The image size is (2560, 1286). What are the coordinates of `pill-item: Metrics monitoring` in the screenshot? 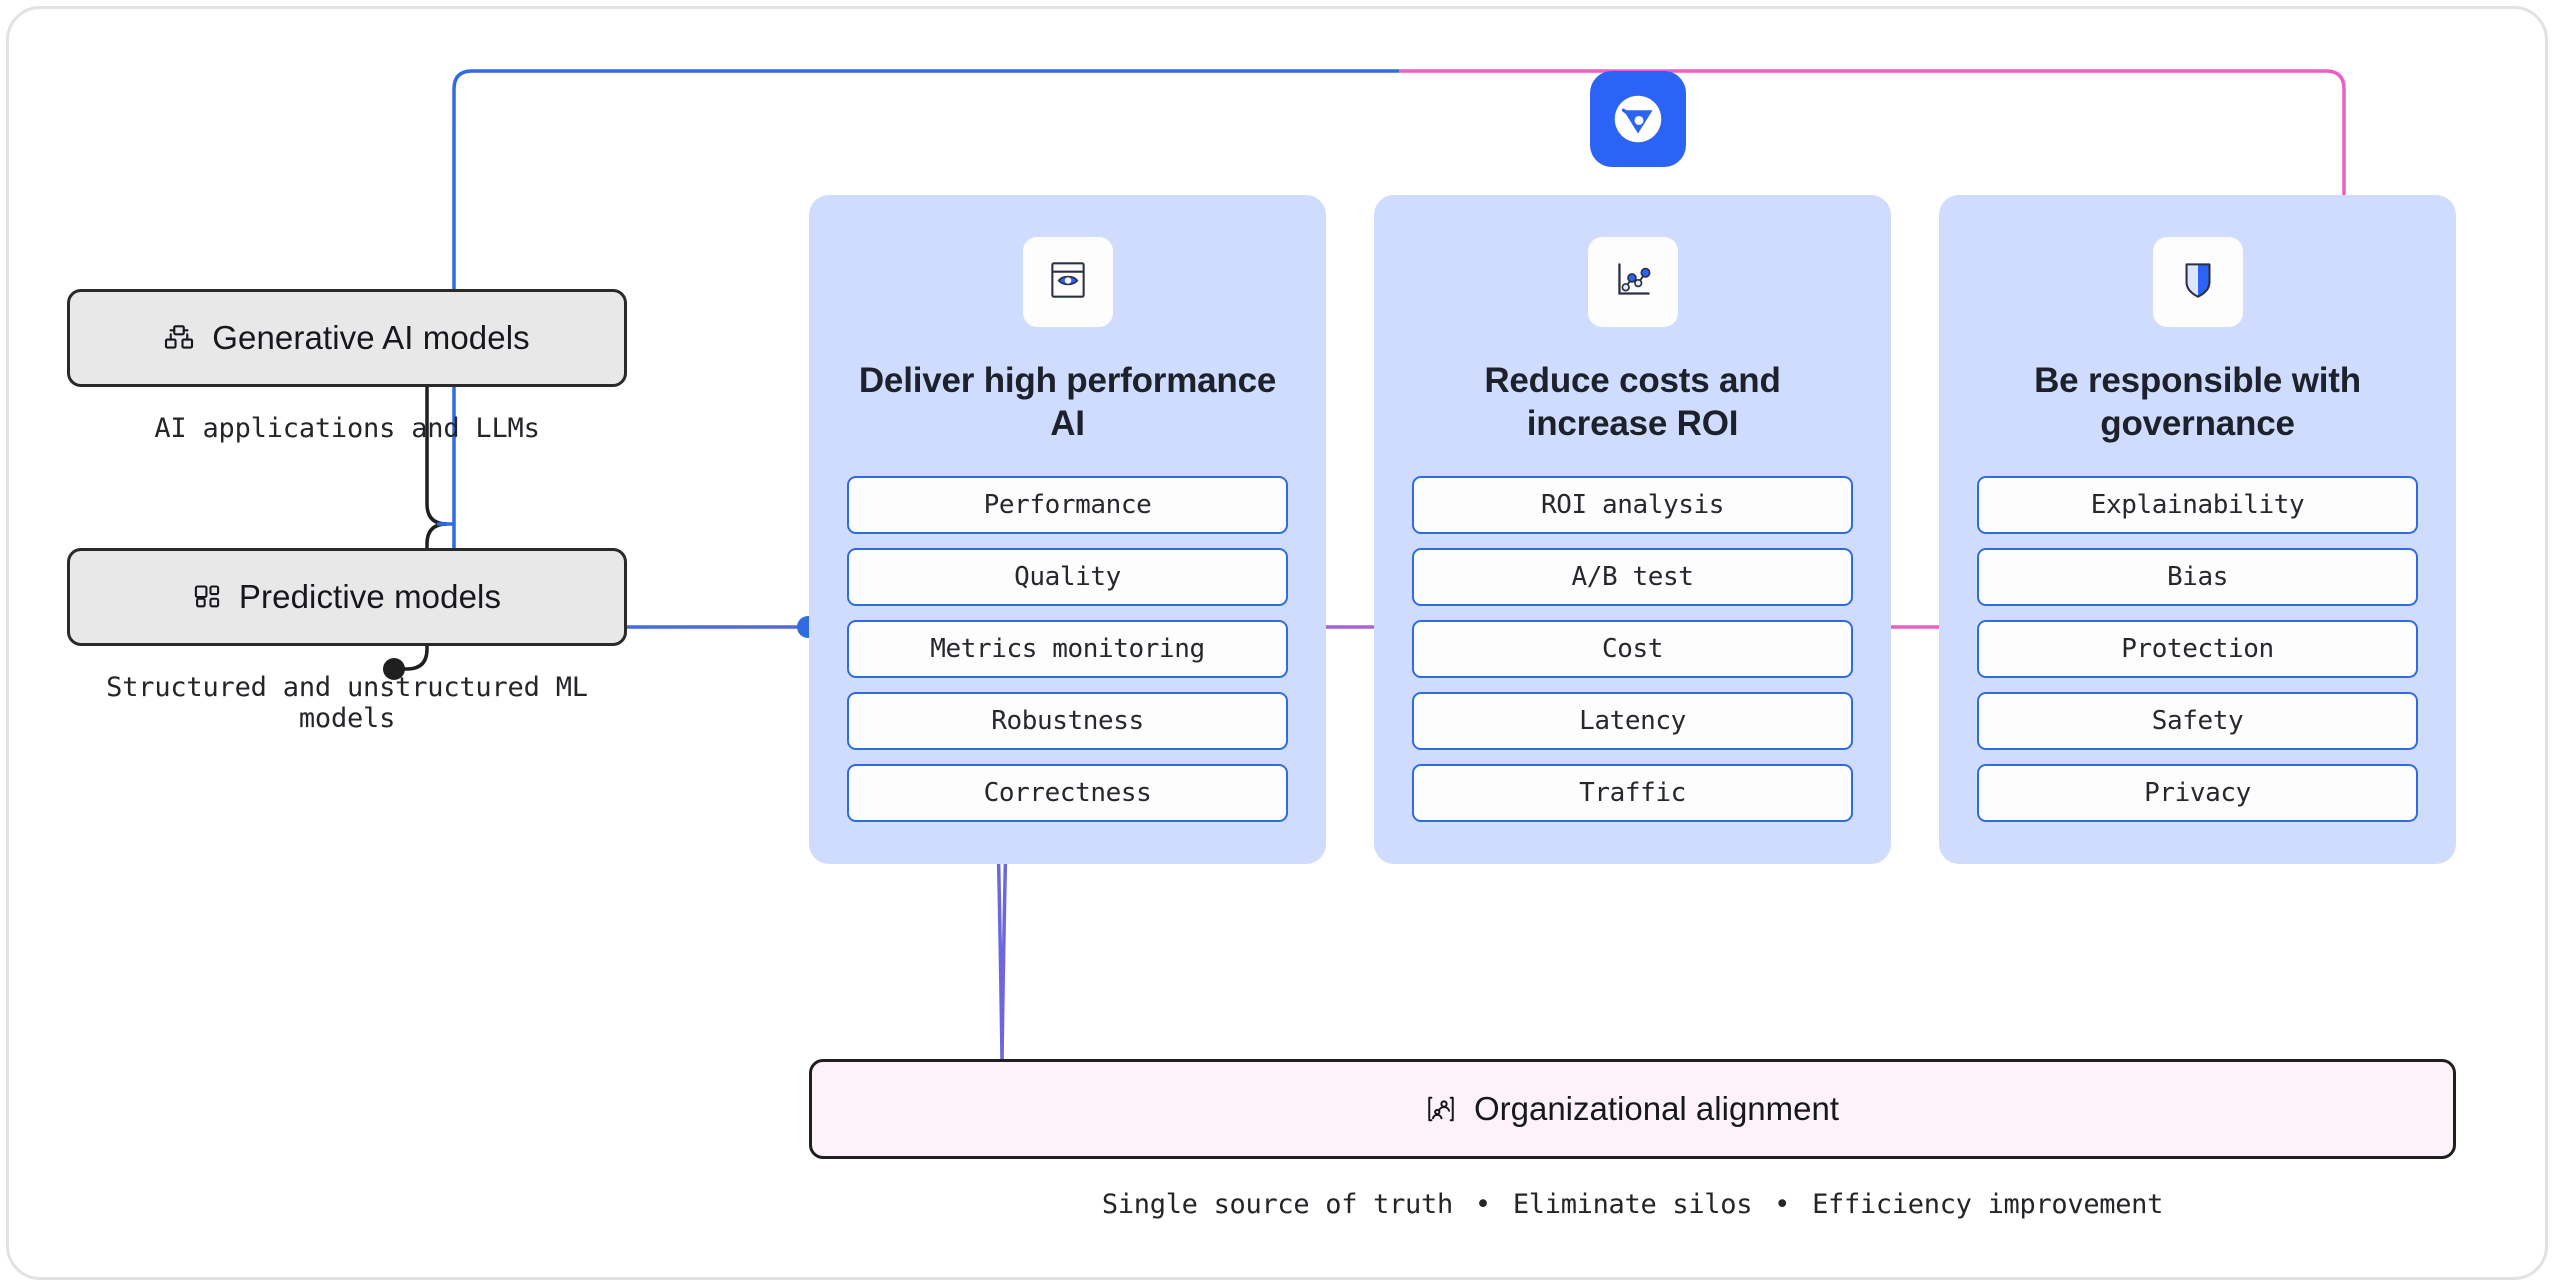 It's located at (1067, 648).